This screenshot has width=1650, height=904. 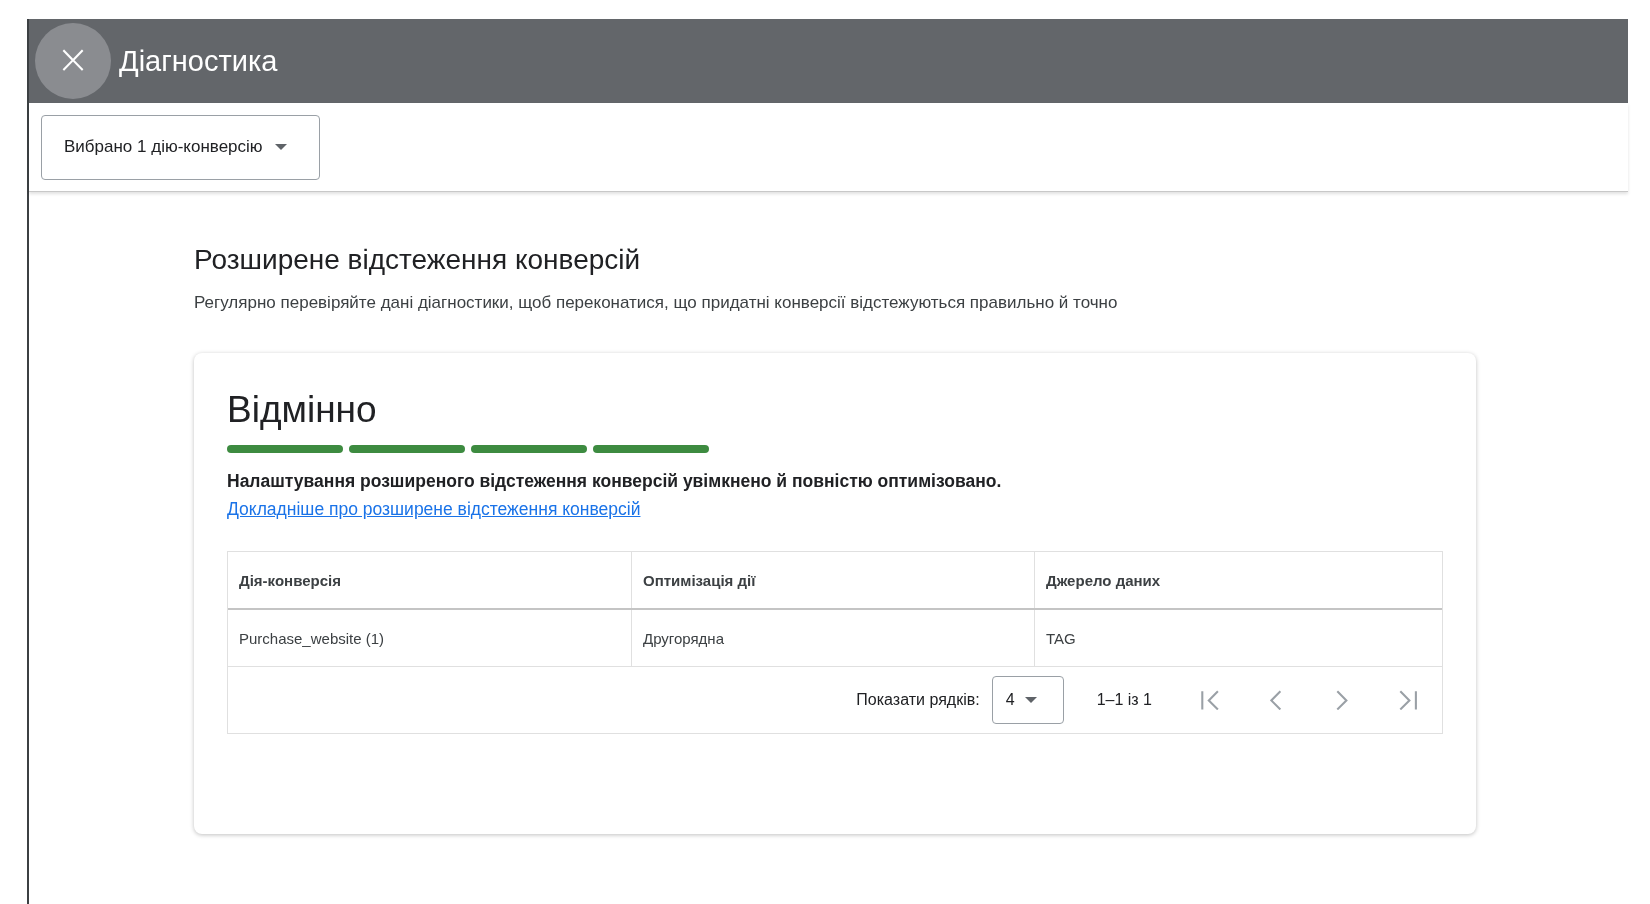 What do you see at coordinates (302, 410) in the screenshot?
I see `status-label: Відмінно` at bounding box center [302, 410].